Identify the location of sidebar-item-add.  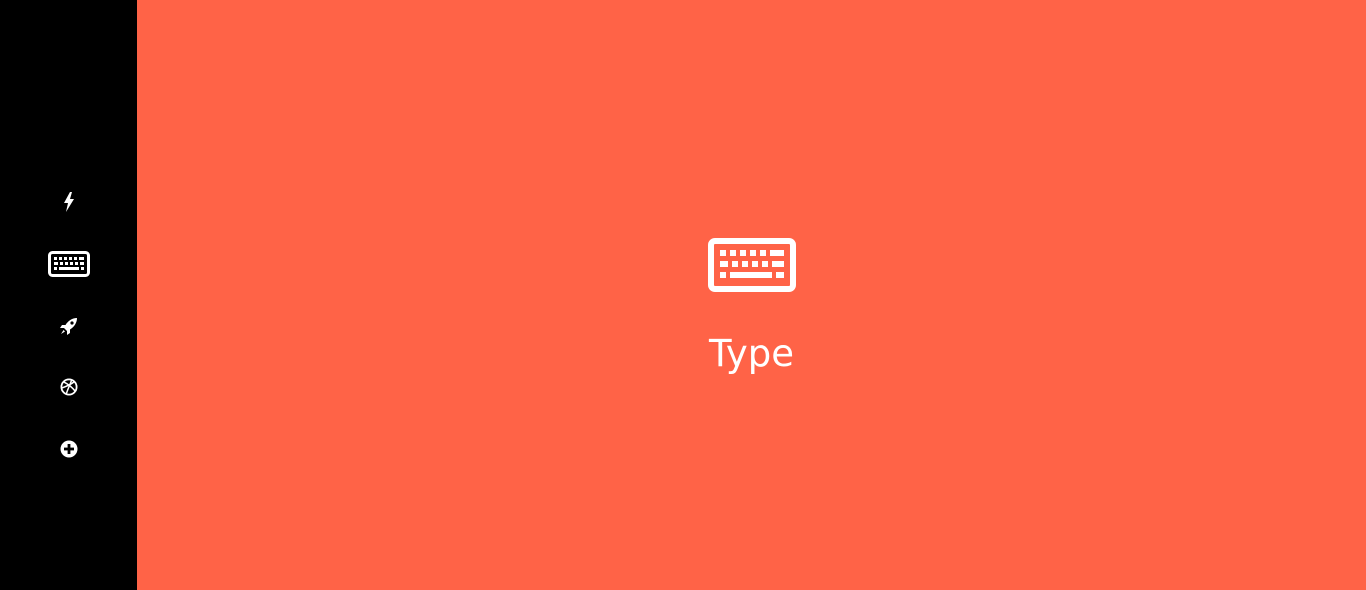
(68, 449).